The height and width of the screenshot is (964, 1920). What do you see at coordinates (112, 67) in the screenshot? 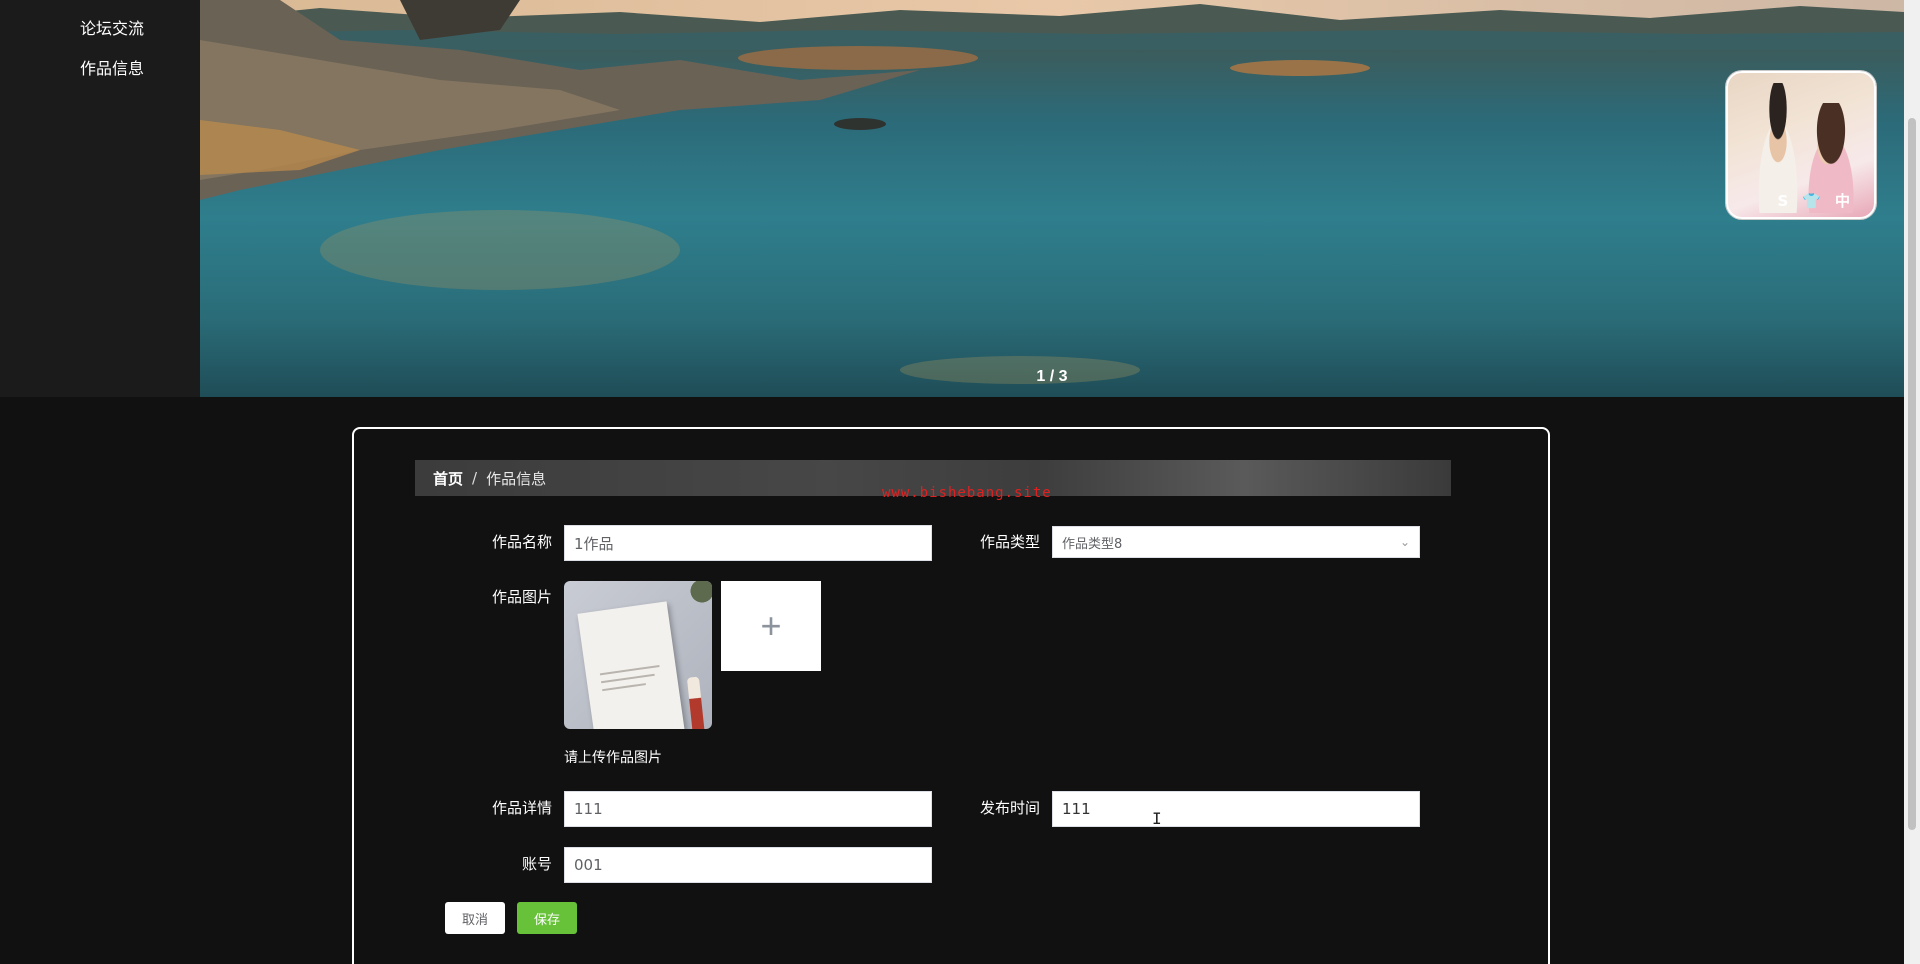
I see `sidebar-item-works: 作品信息` at bounding box center [112, 67].